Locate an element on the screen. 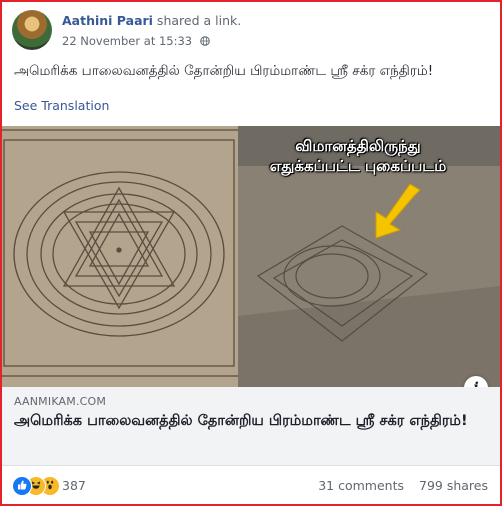  comments-count: 31 comments is located at coordinates (361, 485).